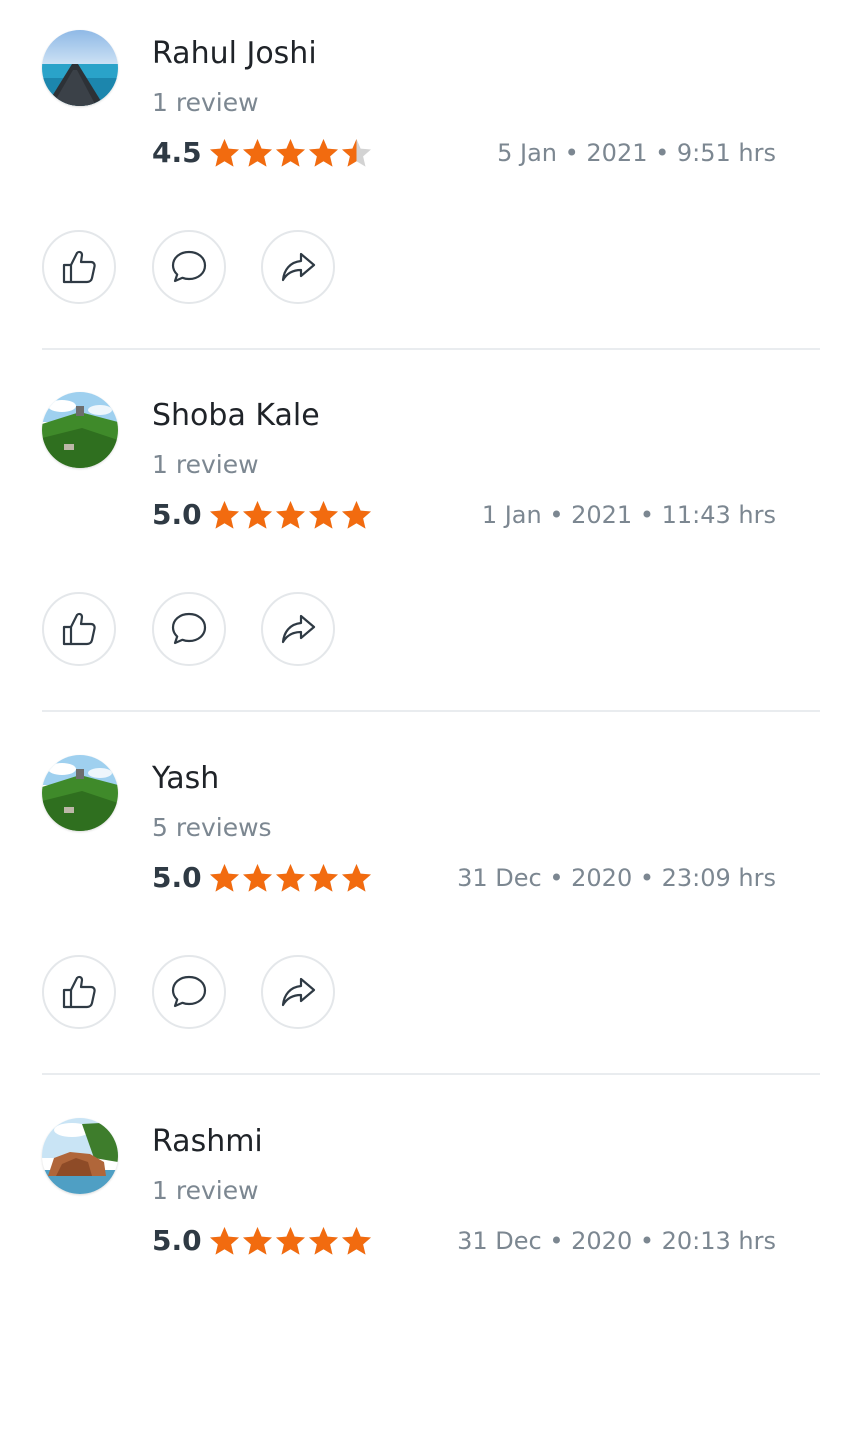 Image resolution: width=862 pixels, height=1450 pixels. What do you see at coordinates (236, 416) in the screenshot?
I see `reviewer-name: Shoba Kale` at bounding box center [236, 416].